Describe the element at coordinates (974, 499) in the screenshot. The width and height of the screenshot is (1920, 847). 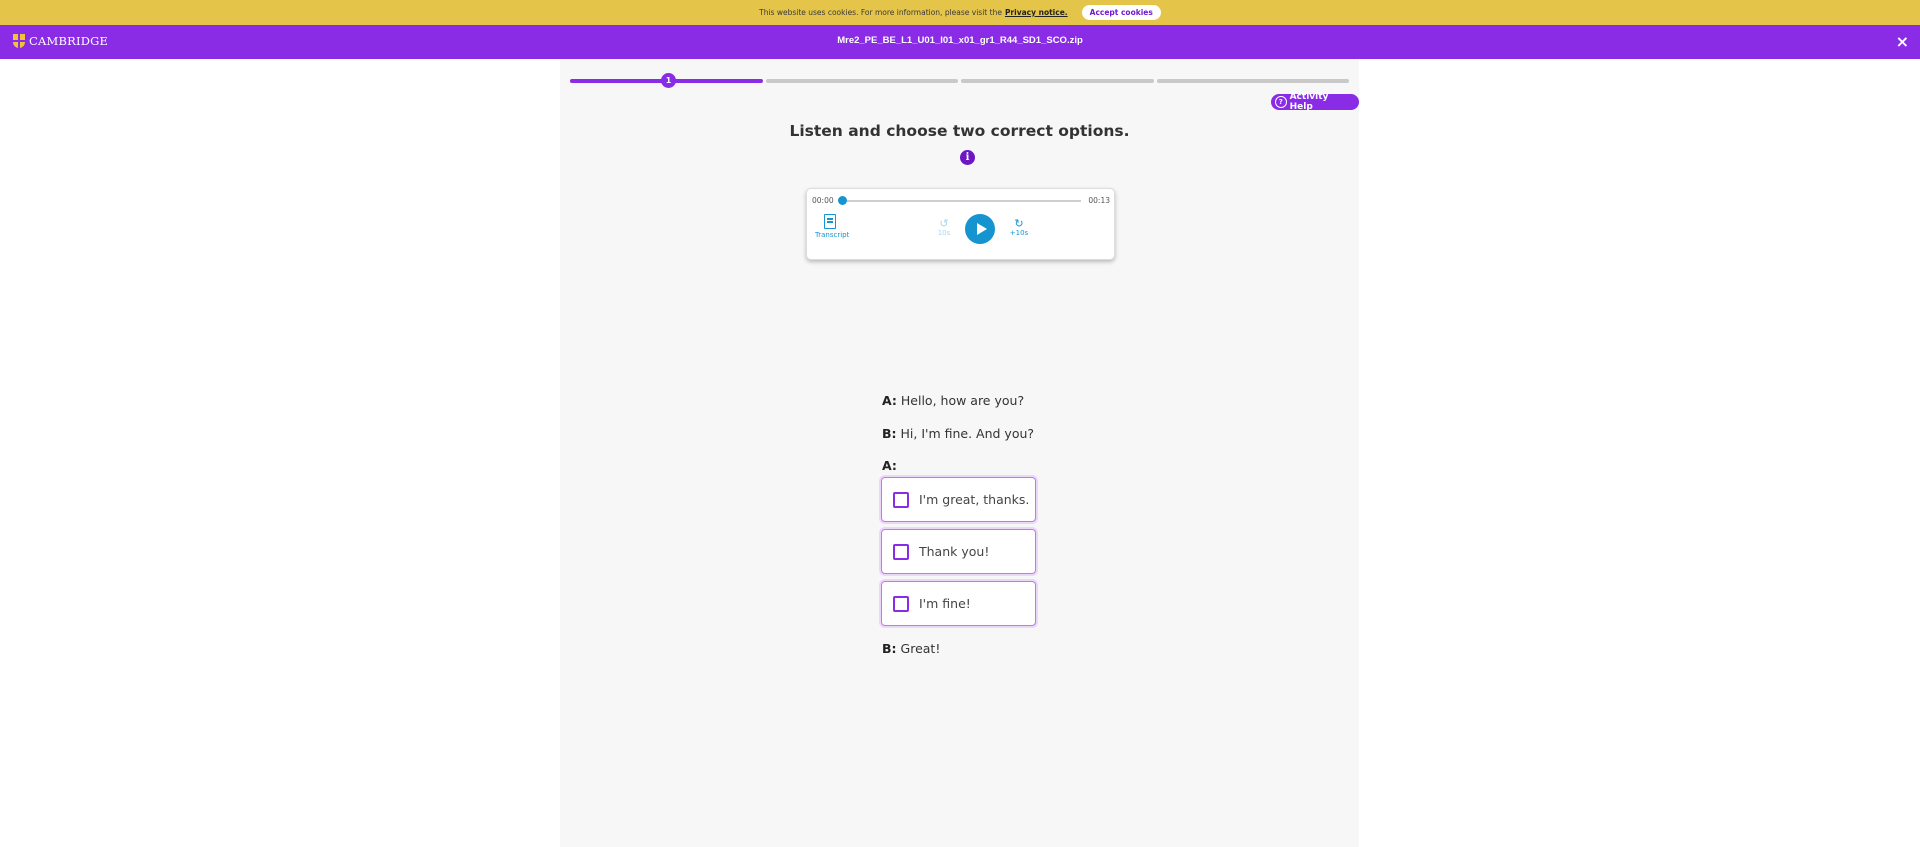
I see `option-label: I'm great, thanks.` at that location.